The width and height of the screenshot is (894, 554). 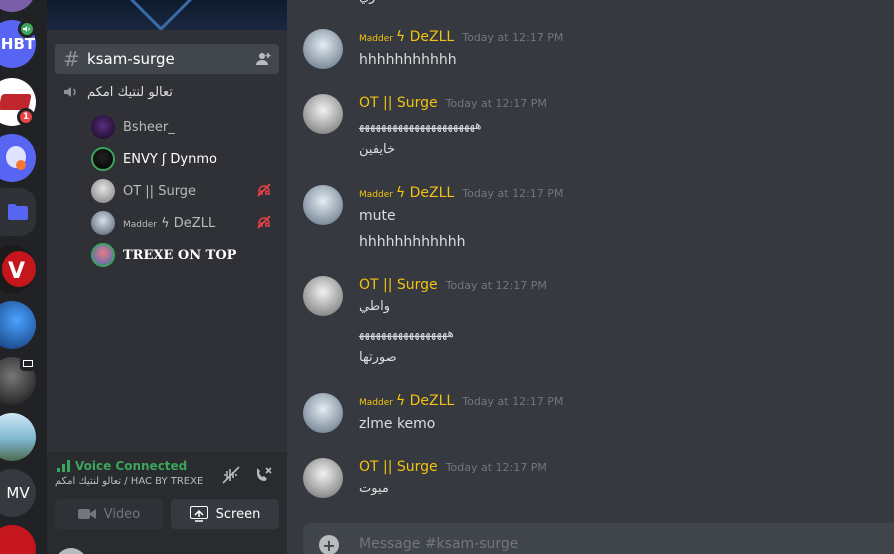 I want to click on voice-user-name: Madder ϟ DeZLL, so click(x=169, y=223).